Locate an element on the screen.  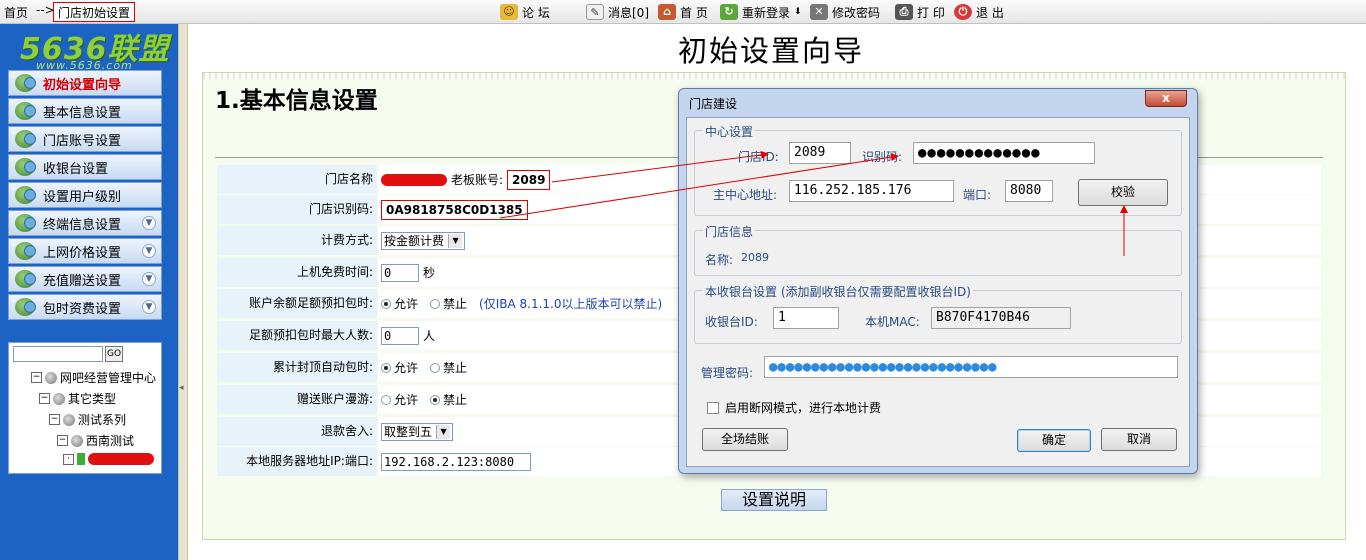
refund-select: 取整到五 ▼ is located at coordinates (417, 431).